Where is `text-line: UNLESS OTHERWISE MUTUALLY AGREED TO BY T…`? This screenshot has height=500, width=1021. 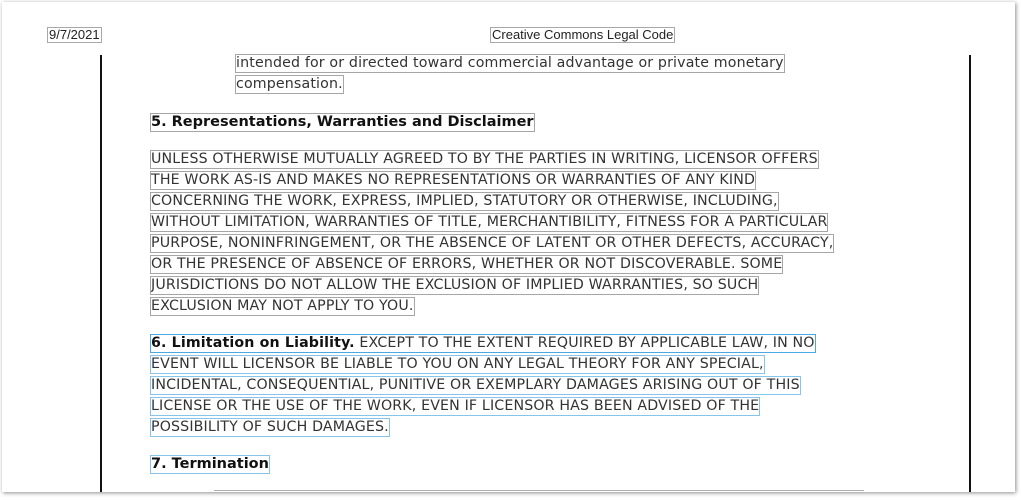 text-line: UNLESS OTHERWISE MUTUALLY AGREED TO BY T… is located at coordinates (484, 159).